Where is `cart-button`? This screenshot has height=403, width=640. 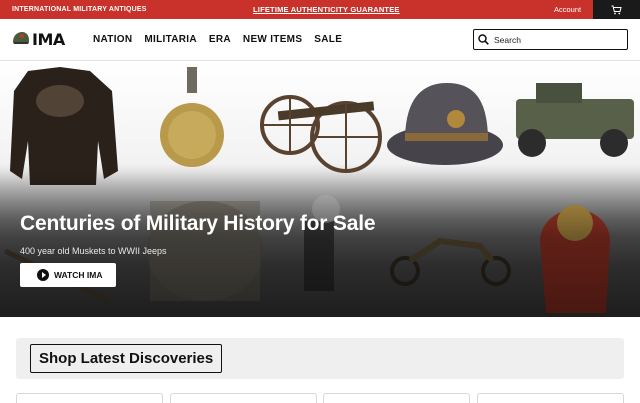 cart-button is located at coordinates (616, 9).